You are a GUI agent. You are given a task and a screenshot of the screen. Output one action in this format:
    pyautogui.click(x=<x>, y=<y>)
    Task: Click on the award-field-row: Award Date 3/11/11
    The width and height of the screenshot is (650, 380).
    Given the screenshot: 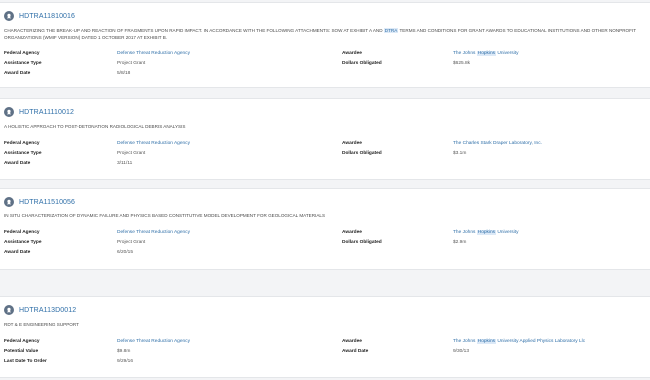 What is the action you would take?
    pyautogui.click(x=325, y=164)
    